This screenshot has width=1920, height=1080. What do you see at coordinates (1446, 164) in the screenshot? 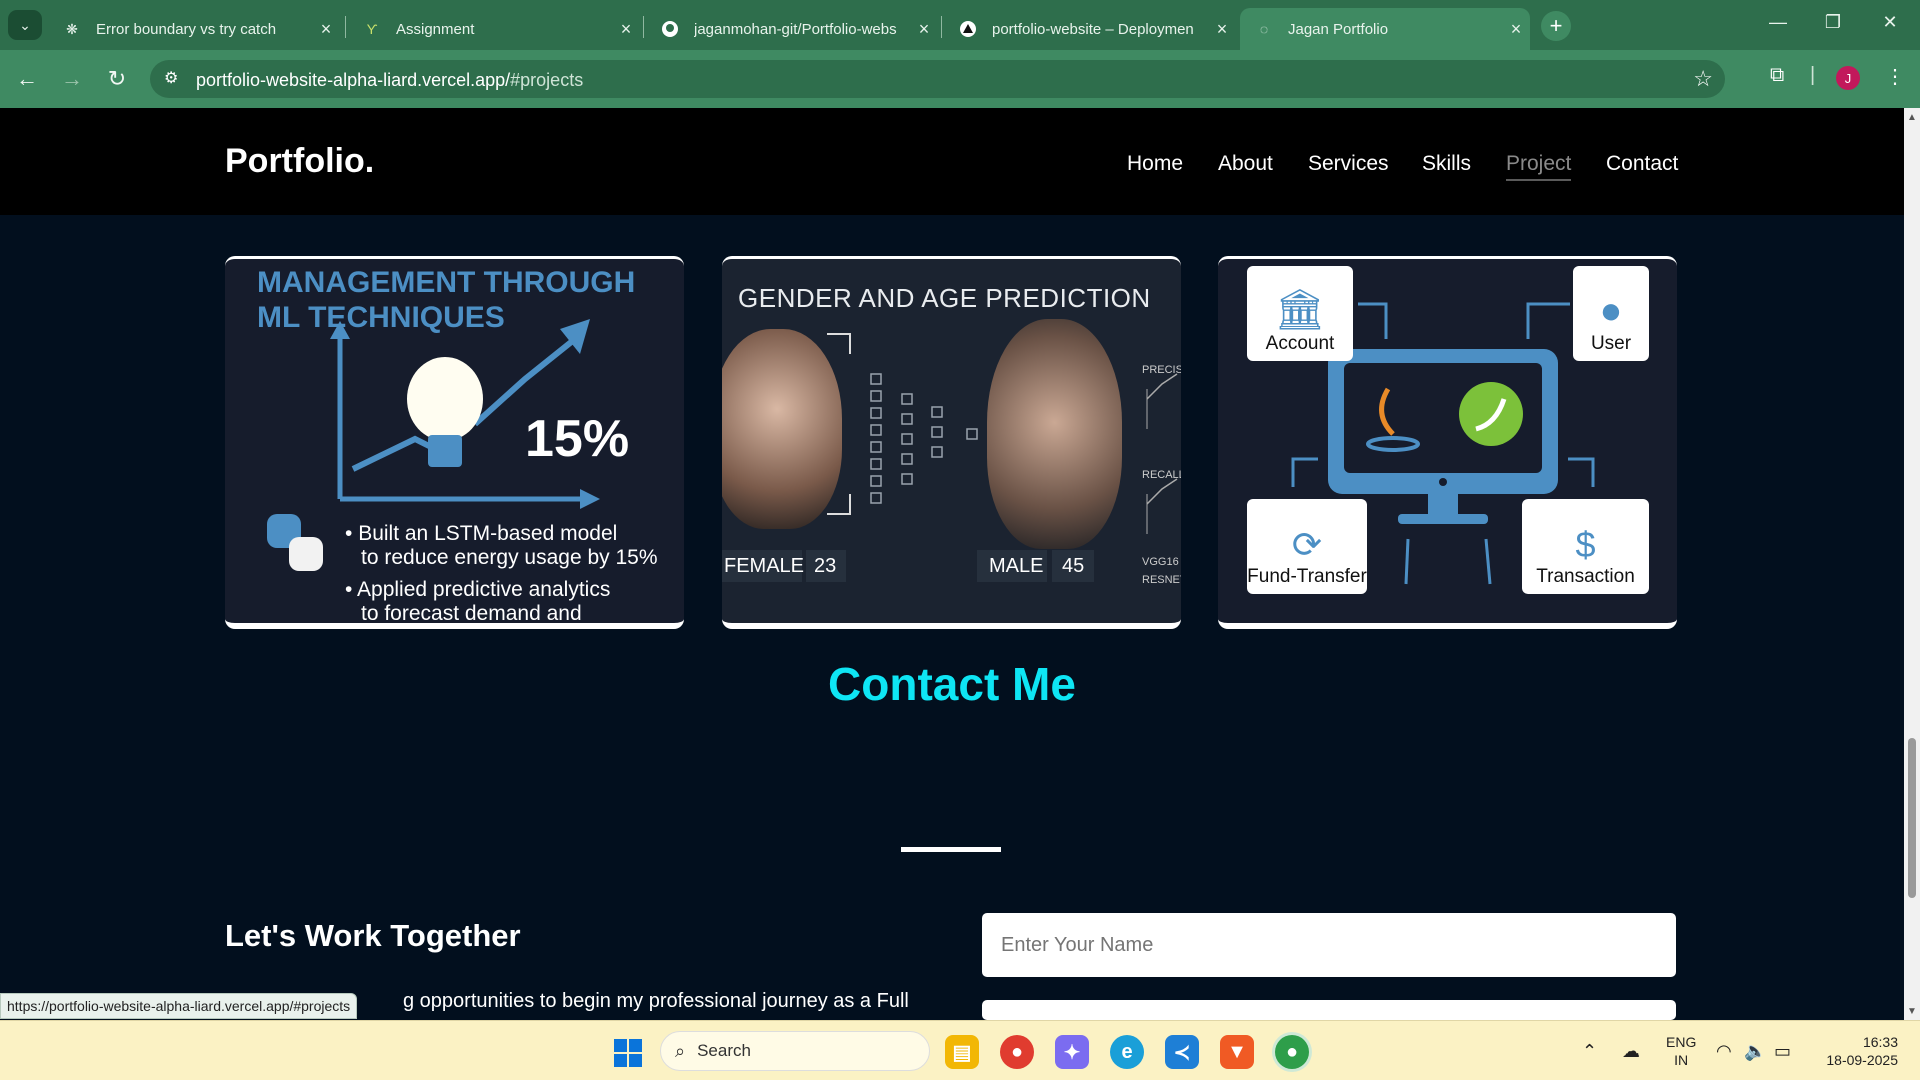
I see `nav-skills: Skills` at bounding box center [1446, 164].